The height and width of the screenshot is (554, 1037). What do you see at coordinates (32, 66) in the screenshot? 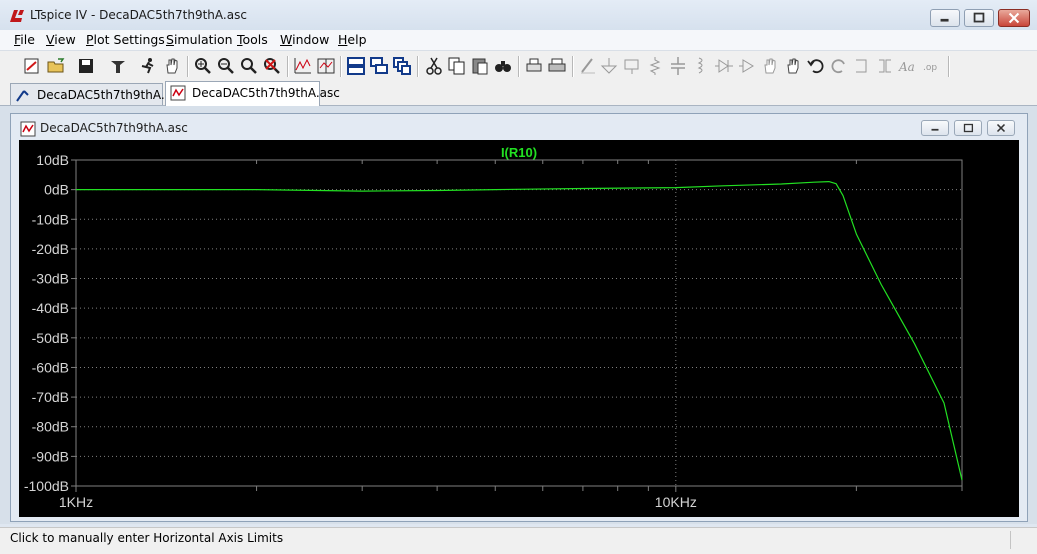
I see `new-schematic-icon` at bounding box center [32, 66].